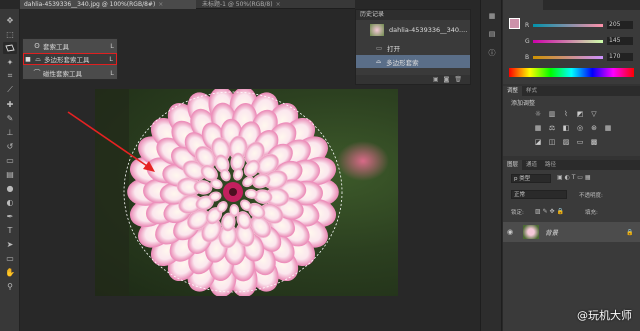 The height and width of the screenshot is (331, 640). Describe the element at coordinates (552, 114) in the screenshot. I see `levels-icon: ▥` at that location.